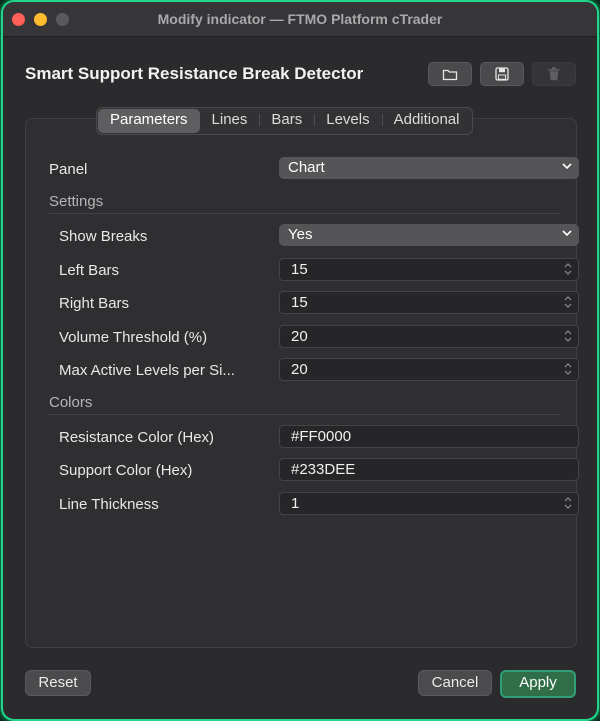 The image size is (600, 721). I want to click on right-bars-input: 15, so click(429, 302).